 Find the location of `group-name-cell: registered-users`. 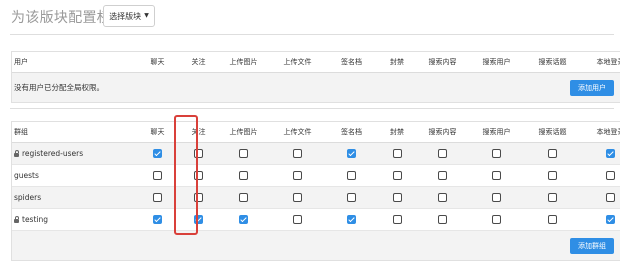

group-name-cell: registered-users is located at coordinates (73, 153).